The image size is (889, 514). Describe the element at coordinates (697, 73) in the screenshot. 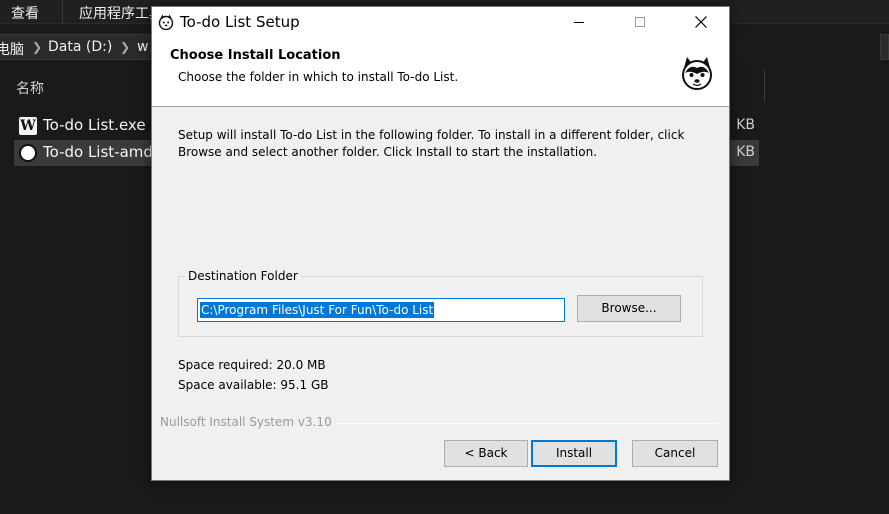

I see `husky-logo-icon` at that location.